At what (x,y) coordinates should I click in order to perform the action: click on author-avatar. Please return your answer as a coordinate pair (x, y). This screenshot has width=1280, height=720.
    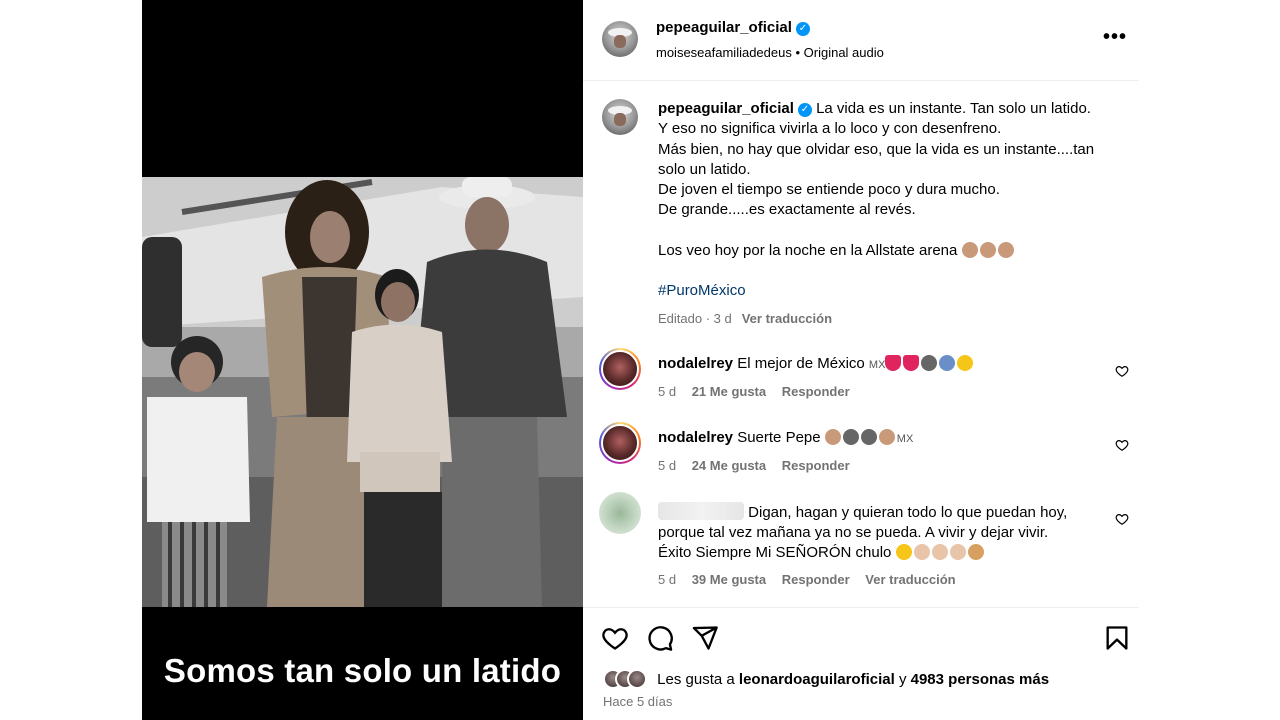
    Looking at the image, I should click on (620, 39).